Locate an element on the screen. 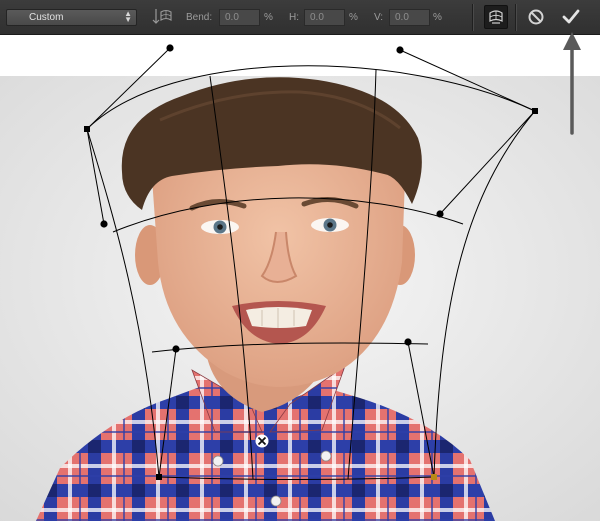 The width and height of the screenshot is (600, 521). warp-edge-left is located at coordinates (123, 303).